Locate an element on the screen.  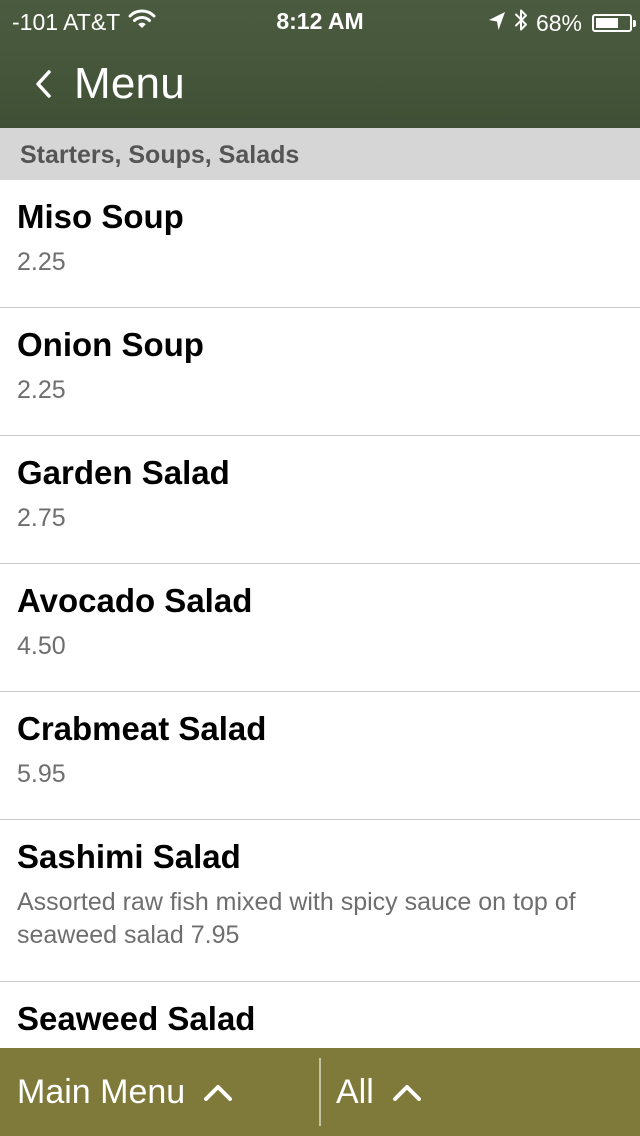
nav-title: Menu is located at coordinates (129, 83).